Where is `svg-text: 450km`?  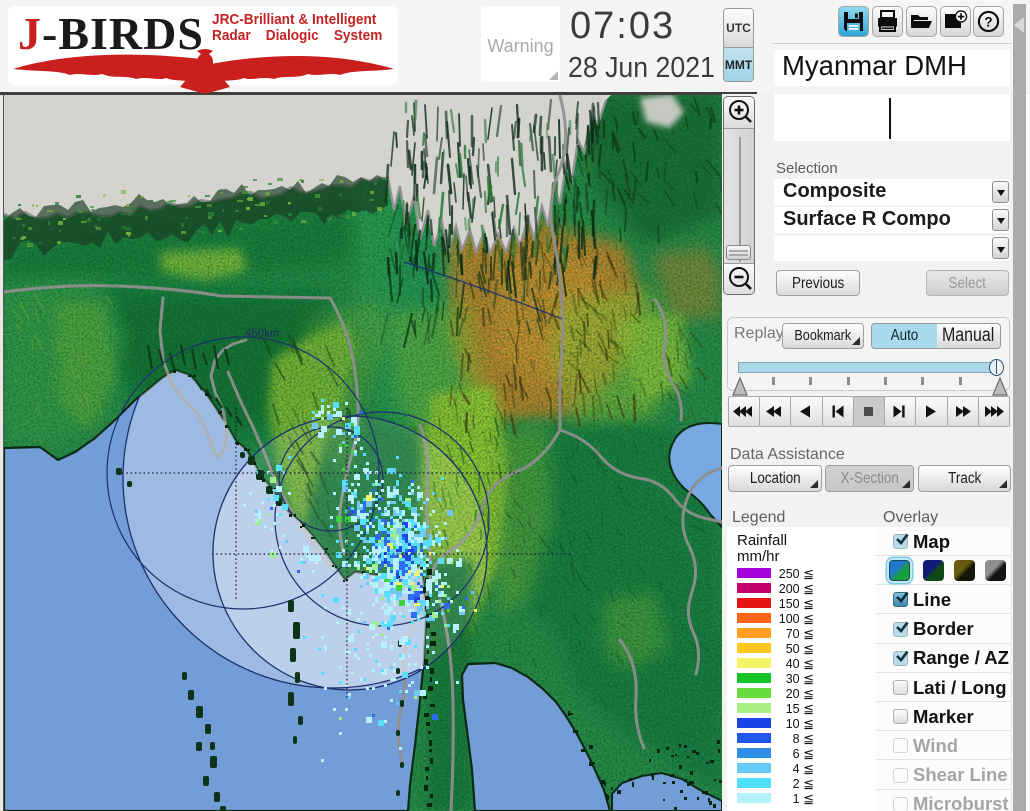
svg-text: 450km is located at coordinates (262, 334).